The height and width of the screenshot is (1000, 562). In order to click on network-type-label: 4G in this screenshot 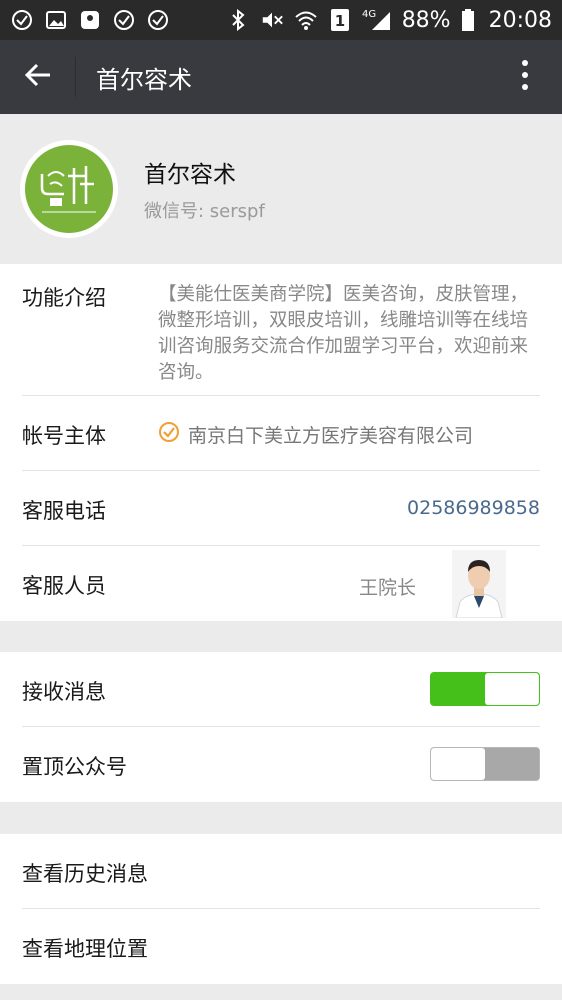, I will do `click(369, 14)`.